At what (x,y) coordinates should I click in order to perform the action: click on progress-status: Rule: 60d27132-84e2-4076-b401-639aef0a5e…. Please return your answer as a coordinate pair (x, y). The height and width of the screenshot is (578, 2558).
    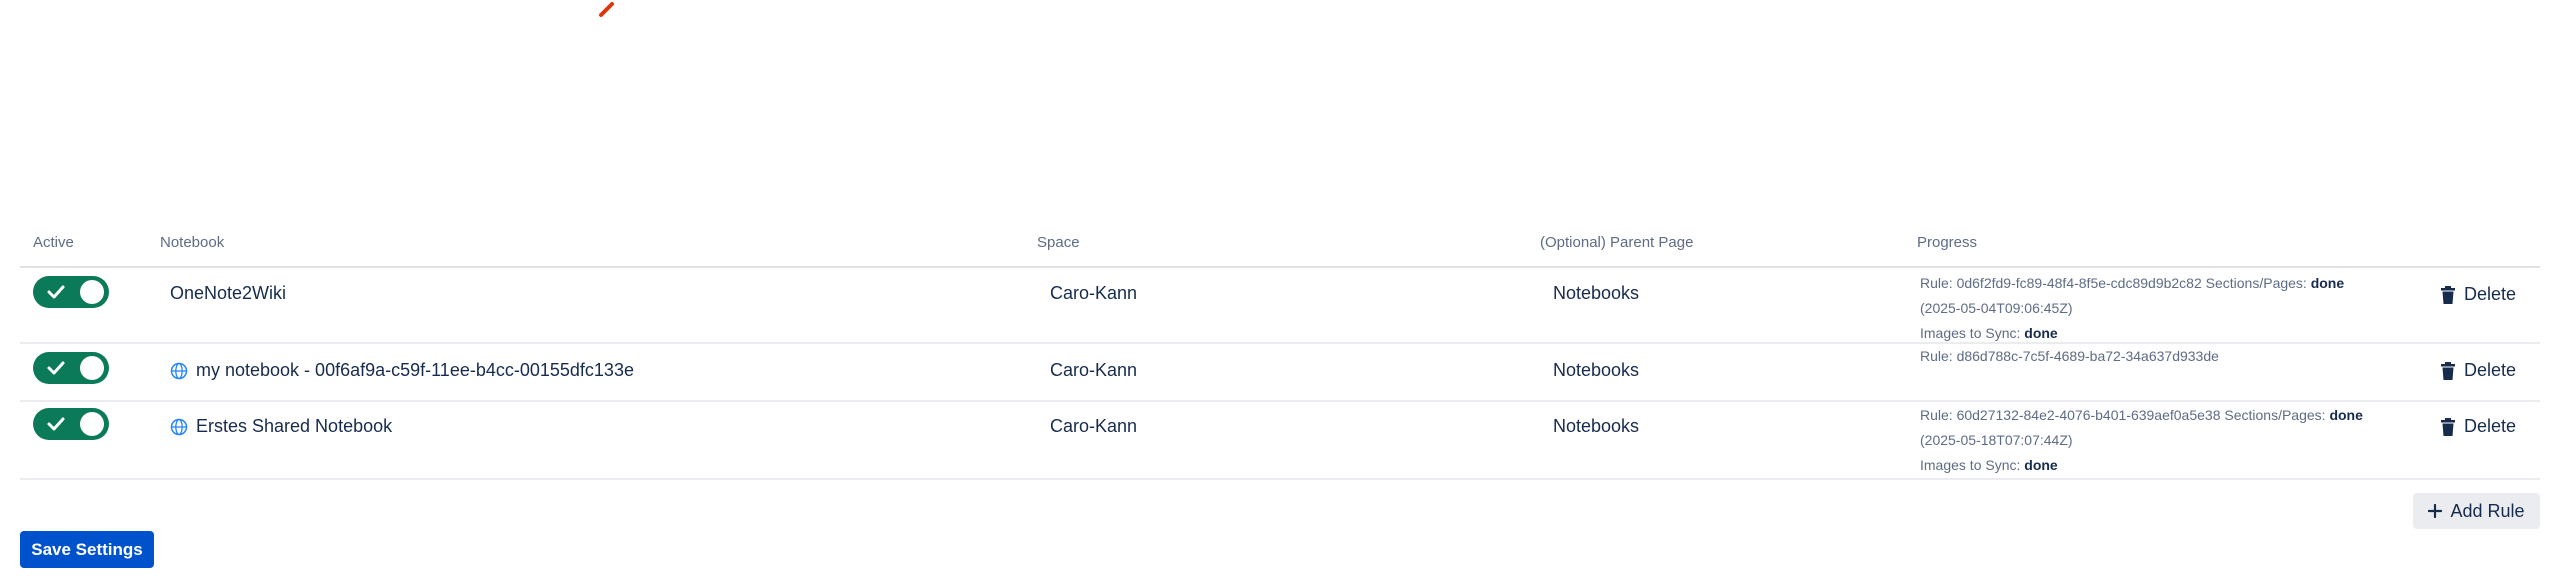
    Looking at the image, I should click on (2160, 440).